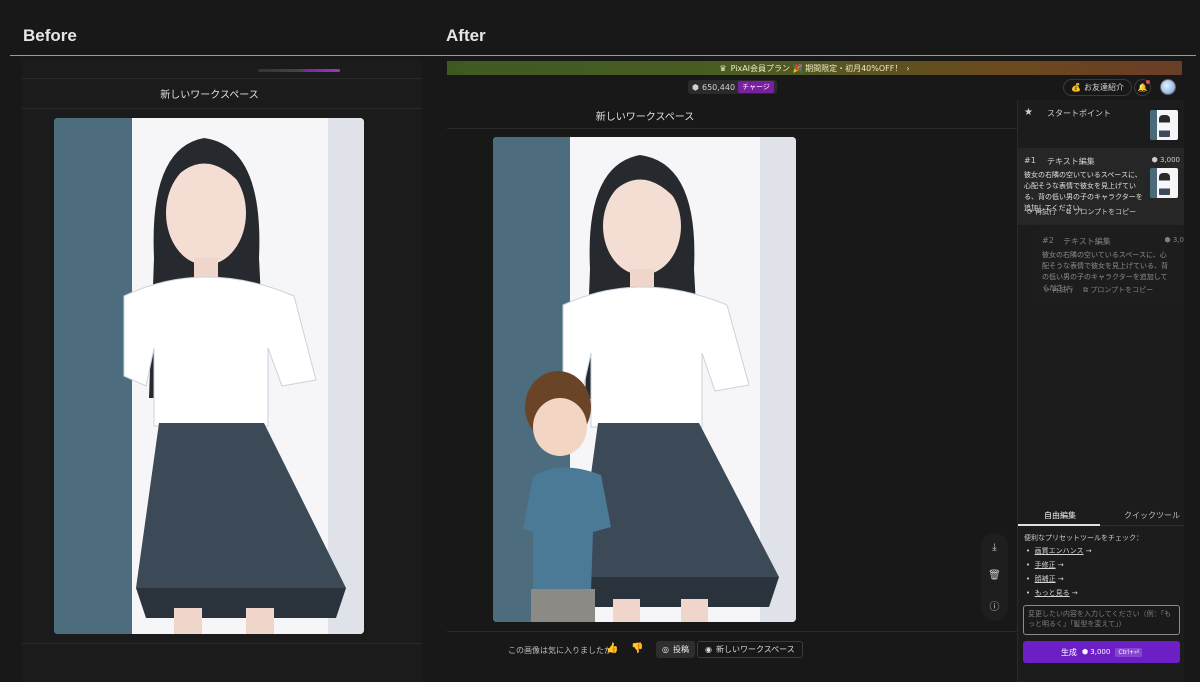 This screenshot has height=682, width=1200. What do you see at coordinates (1174, 240) in the screenshot?
I see `step-cost: ⬢ 3,0` at bounding box center [1174, 240].